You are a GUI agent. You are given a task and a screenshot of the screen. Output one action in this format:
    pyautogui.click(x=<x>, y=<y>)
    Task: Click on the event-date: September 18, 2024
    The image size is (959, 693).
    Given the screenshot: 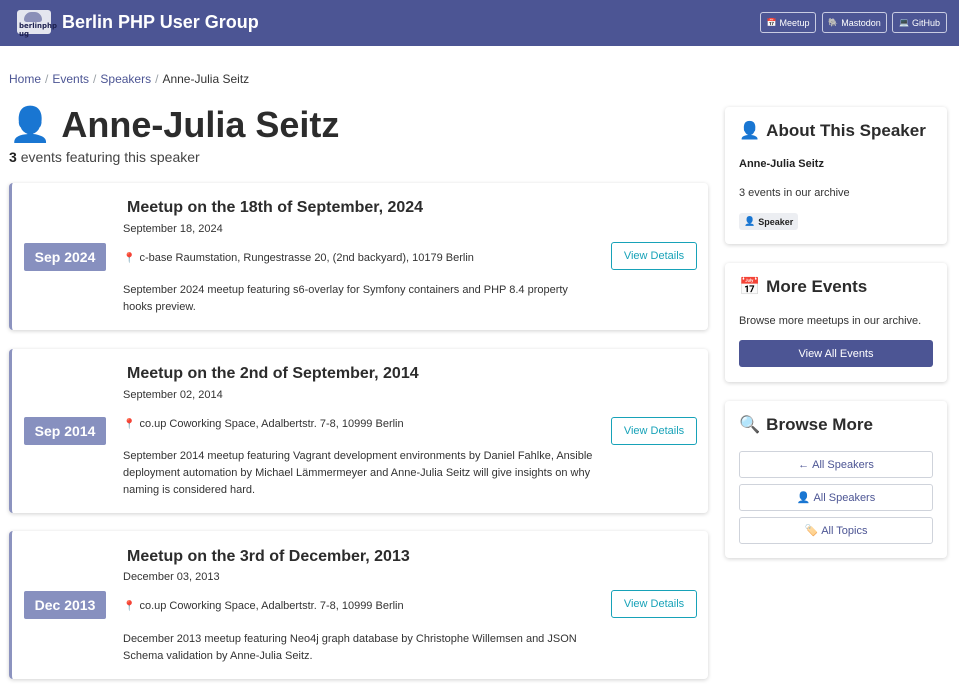 What is the action you would take?
    pyautogui.click(x=173, y=229)
    